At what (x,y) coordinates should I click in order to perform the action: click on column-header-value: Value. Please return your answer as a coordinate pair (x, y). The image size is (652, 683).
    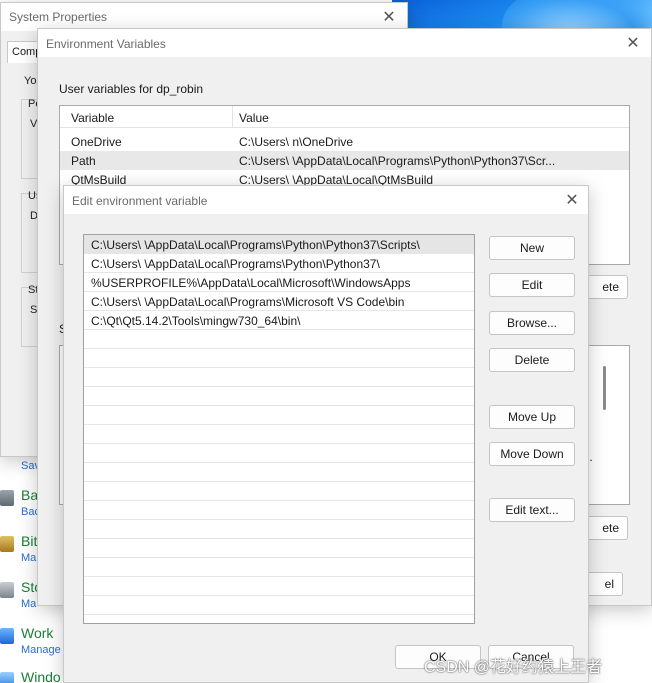
    Looking at the image, I should click on (254, 118).